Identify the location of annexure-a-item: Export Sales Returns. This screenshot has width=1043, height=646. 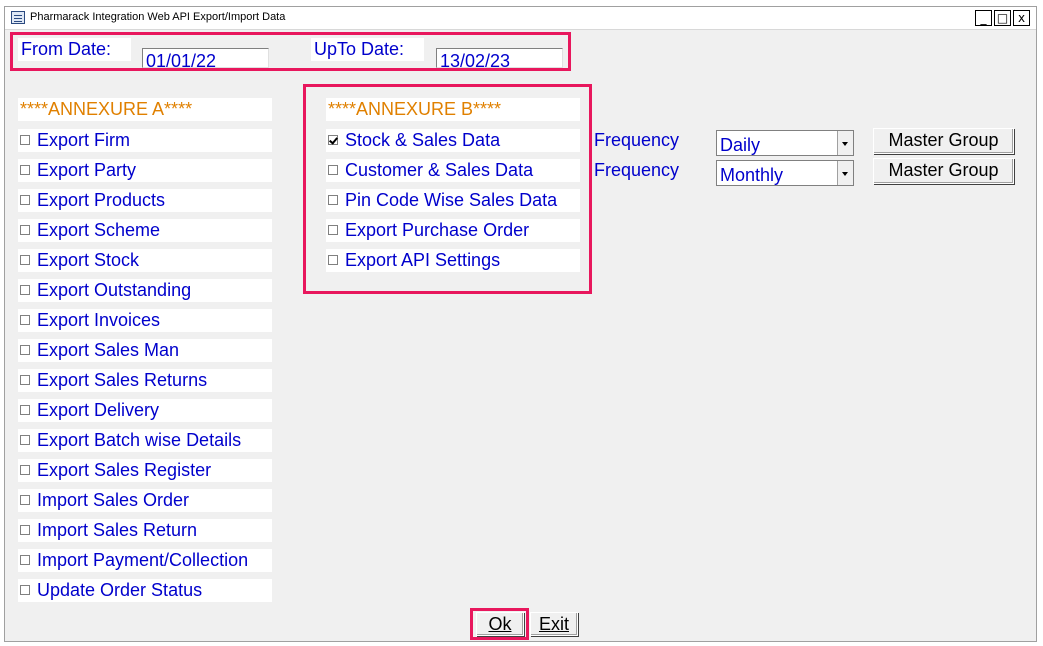
(145, 380).